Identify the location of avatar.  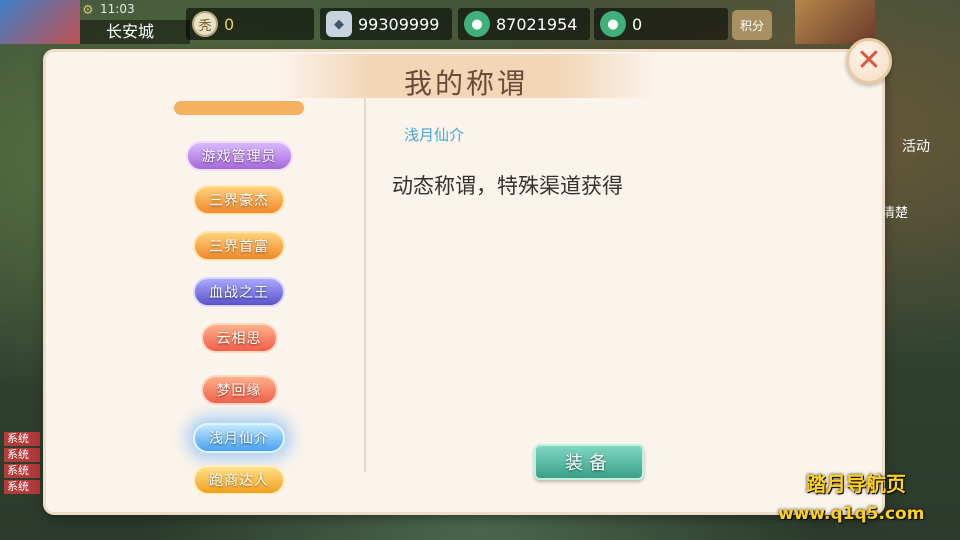
(835, 22).